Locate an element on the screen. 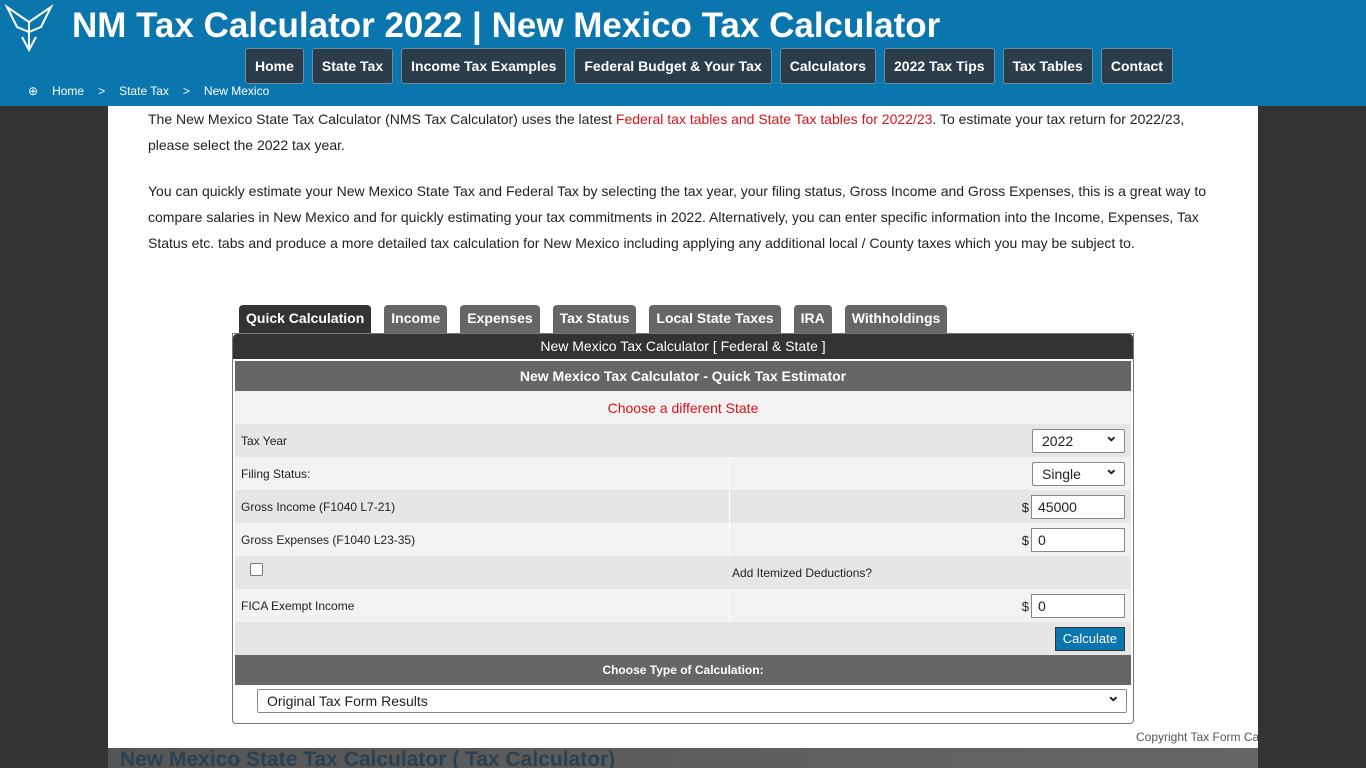 The height and width of the screenshot is (768, 1366). gross-income-label: Gross Income (F1040 L7-21) is located at coordinates (482, 506).